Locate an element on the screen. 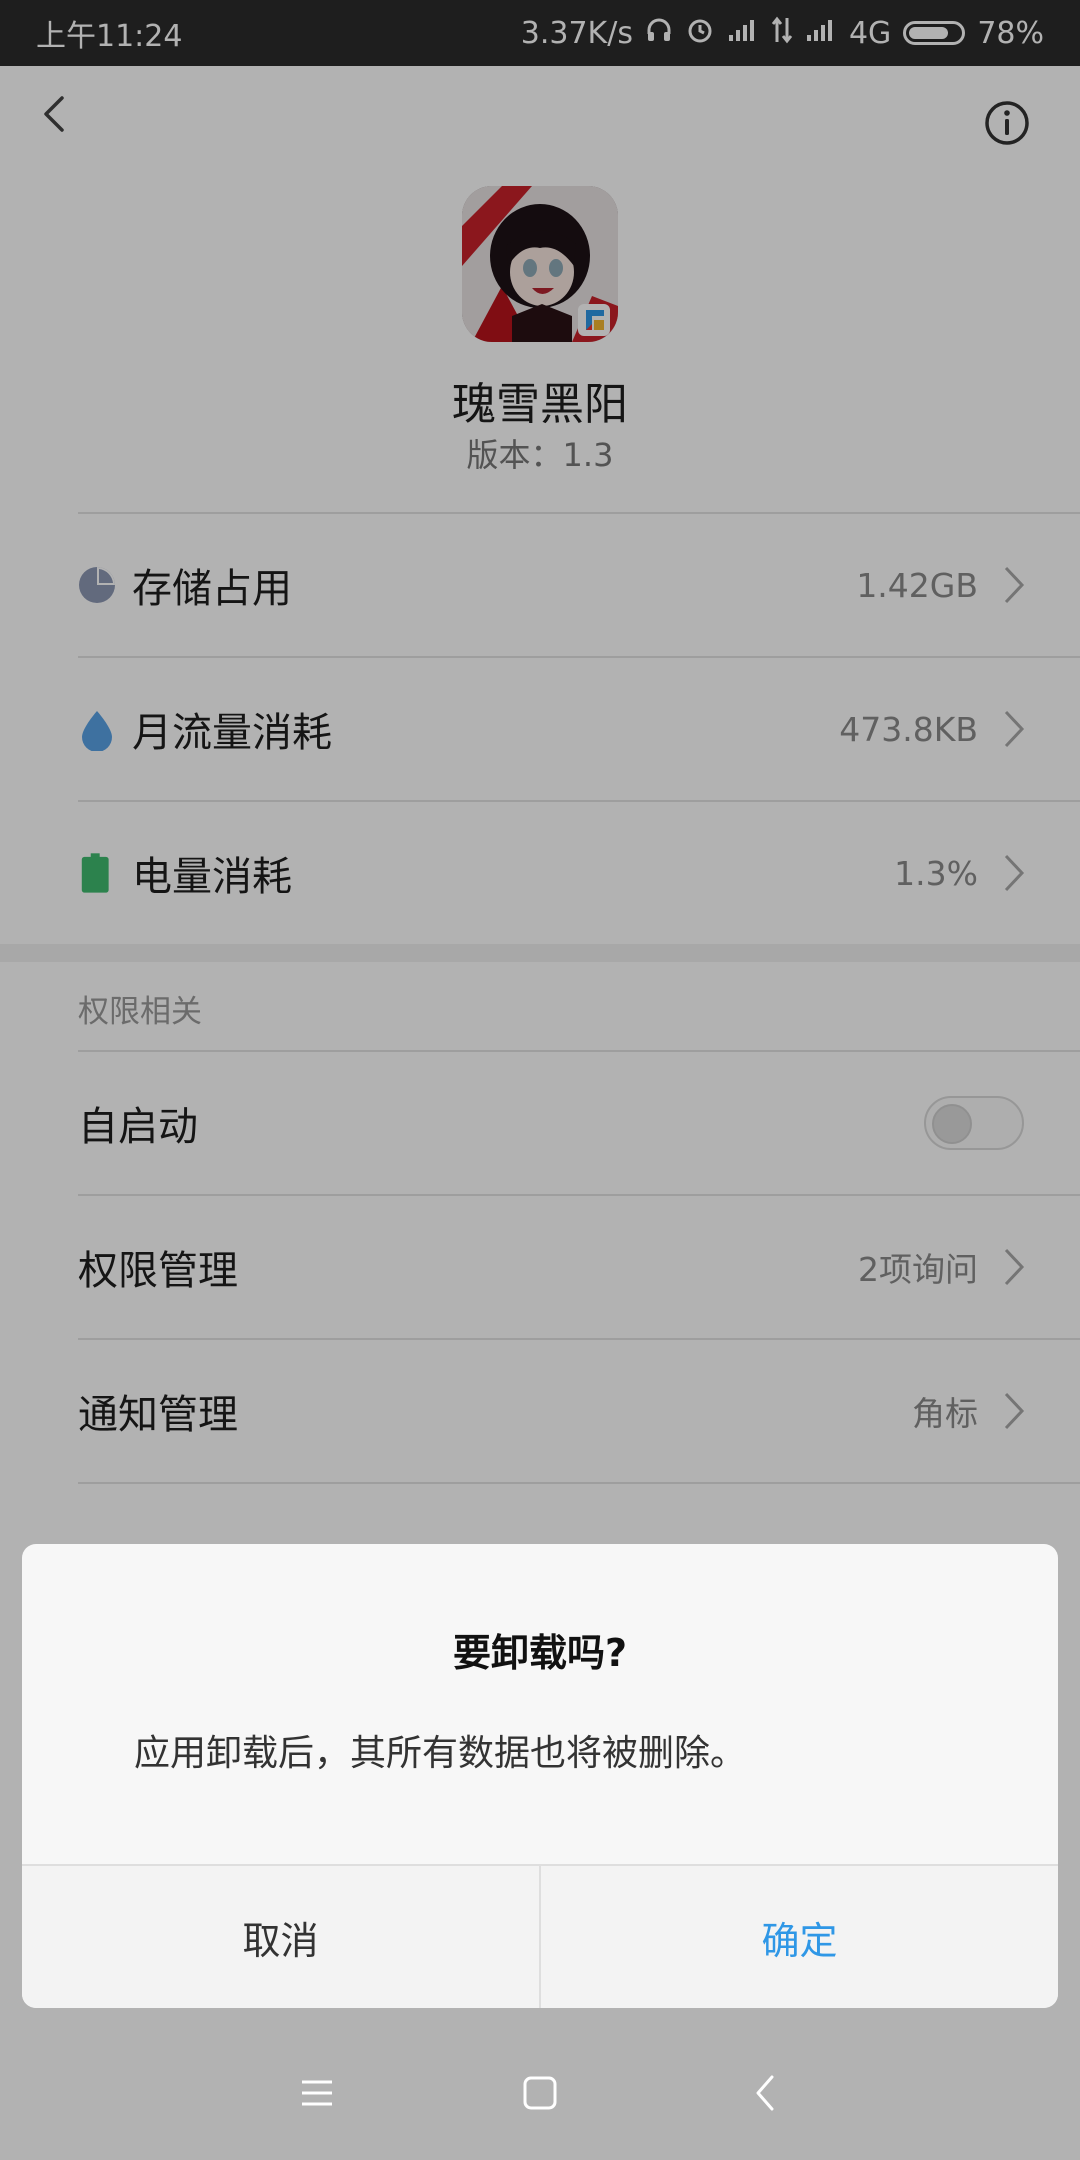 The image size is (1080, 2160). dialog-buttons: 取消 确定 is located at coordinates (540, 1936).